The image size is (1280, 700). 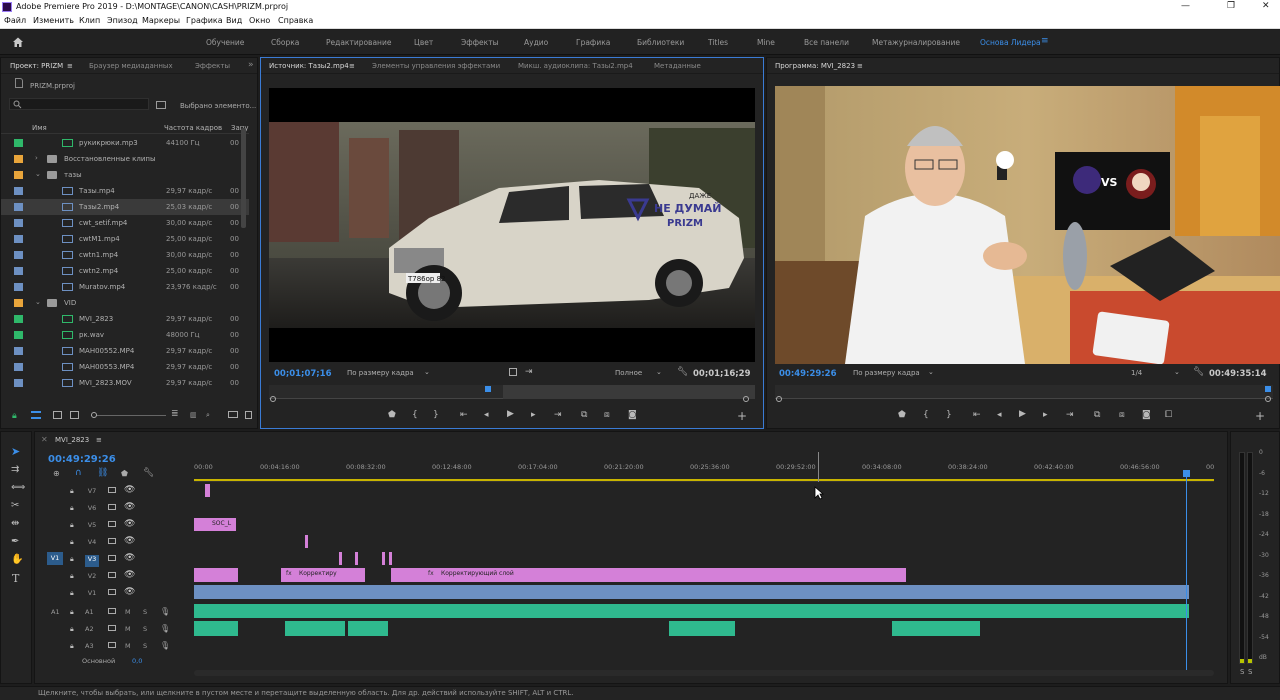 I want to click on source-playhead, so click(x=488, y=389).